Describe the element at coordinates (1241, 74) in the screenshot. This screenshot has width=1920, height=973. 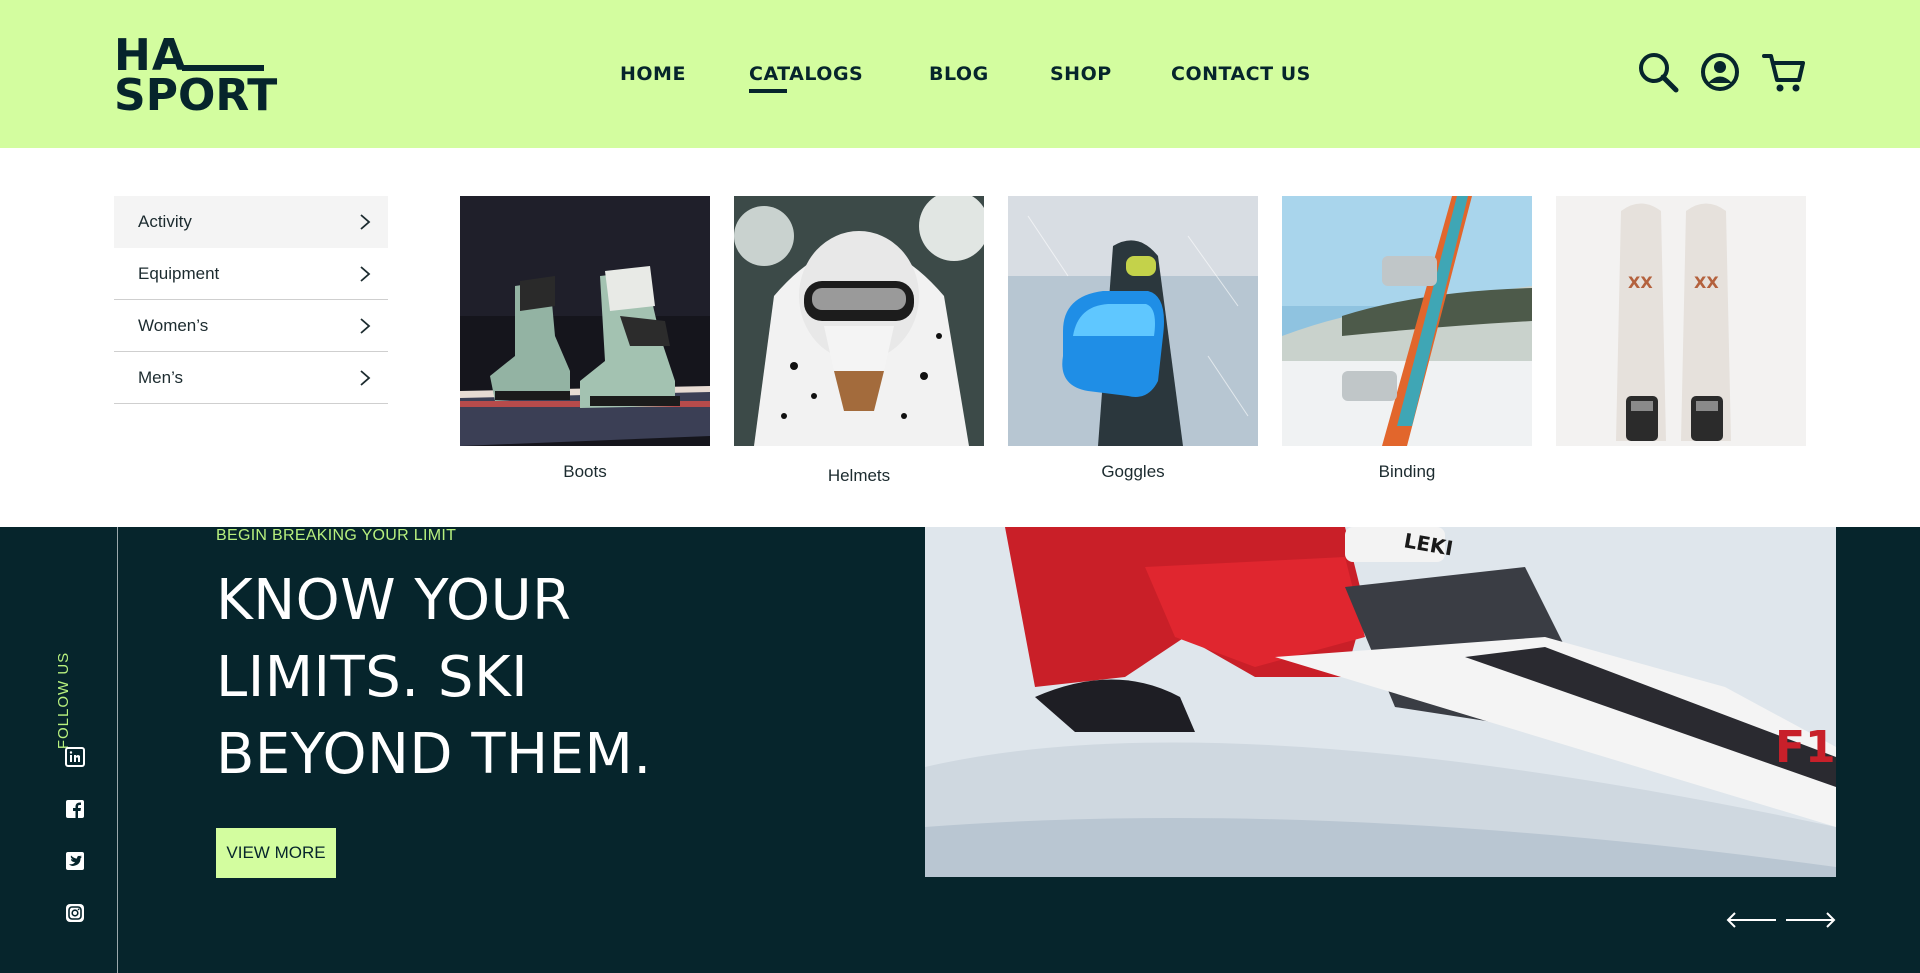
I see `nav-contact: CONTACT US` at that location.